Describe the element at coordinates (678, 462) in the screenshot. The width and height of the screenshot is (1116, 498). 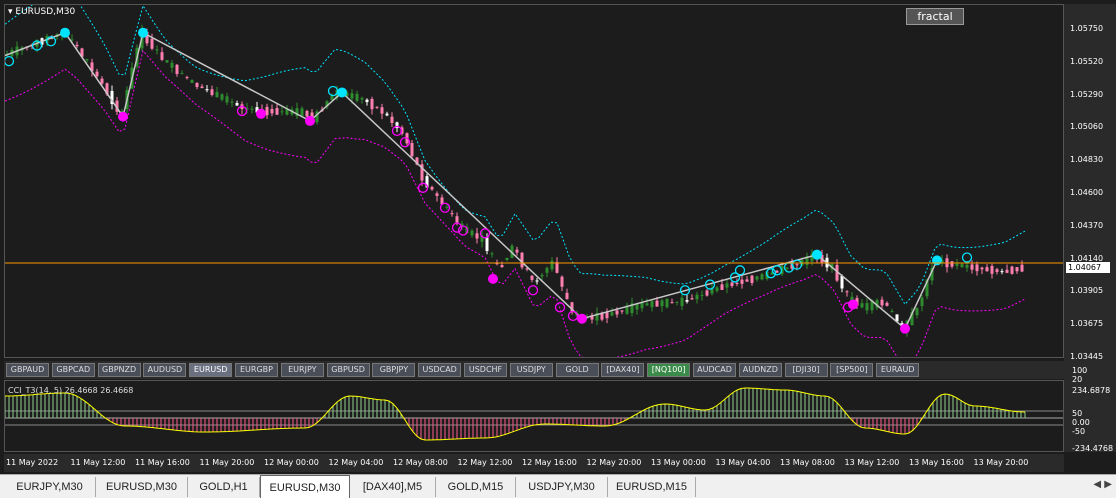
I see `time-tick-label: 13 May 00:00` at that location.